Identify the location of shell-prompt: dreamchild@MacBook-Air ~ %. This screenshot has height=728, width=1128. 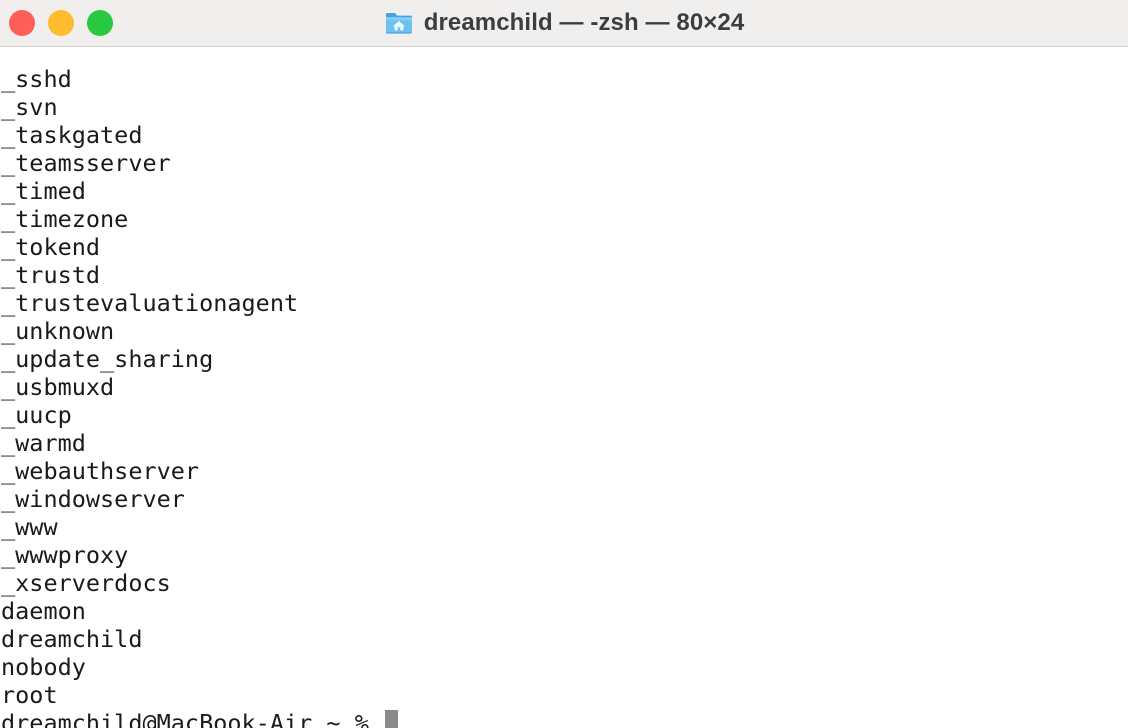
(192, 718).